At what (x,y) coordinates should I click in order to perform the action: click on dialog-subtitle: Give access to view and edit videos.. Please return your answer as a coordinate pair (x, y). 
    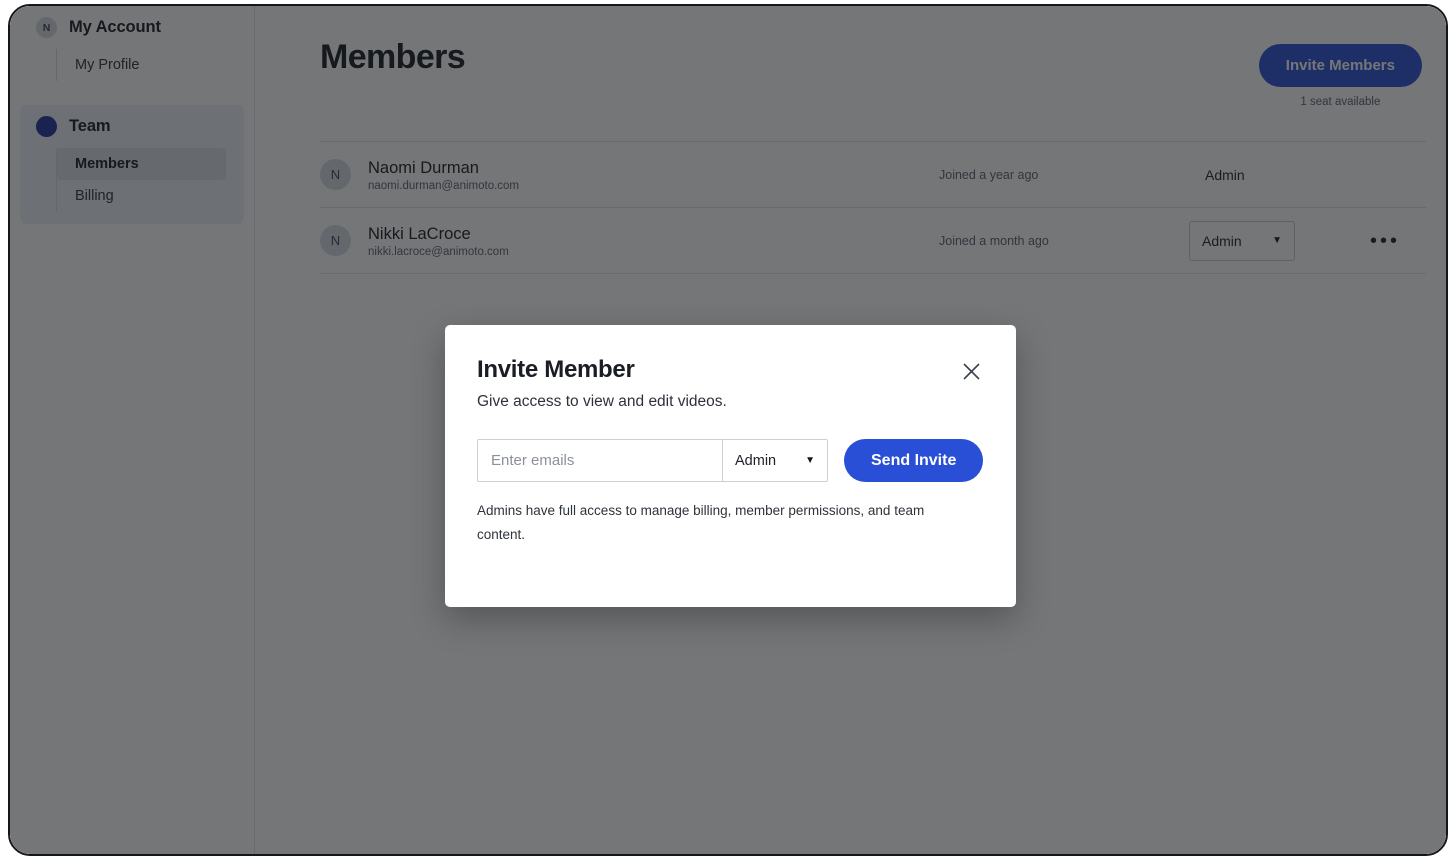
    Looking at the image, I should click on (602, 401).